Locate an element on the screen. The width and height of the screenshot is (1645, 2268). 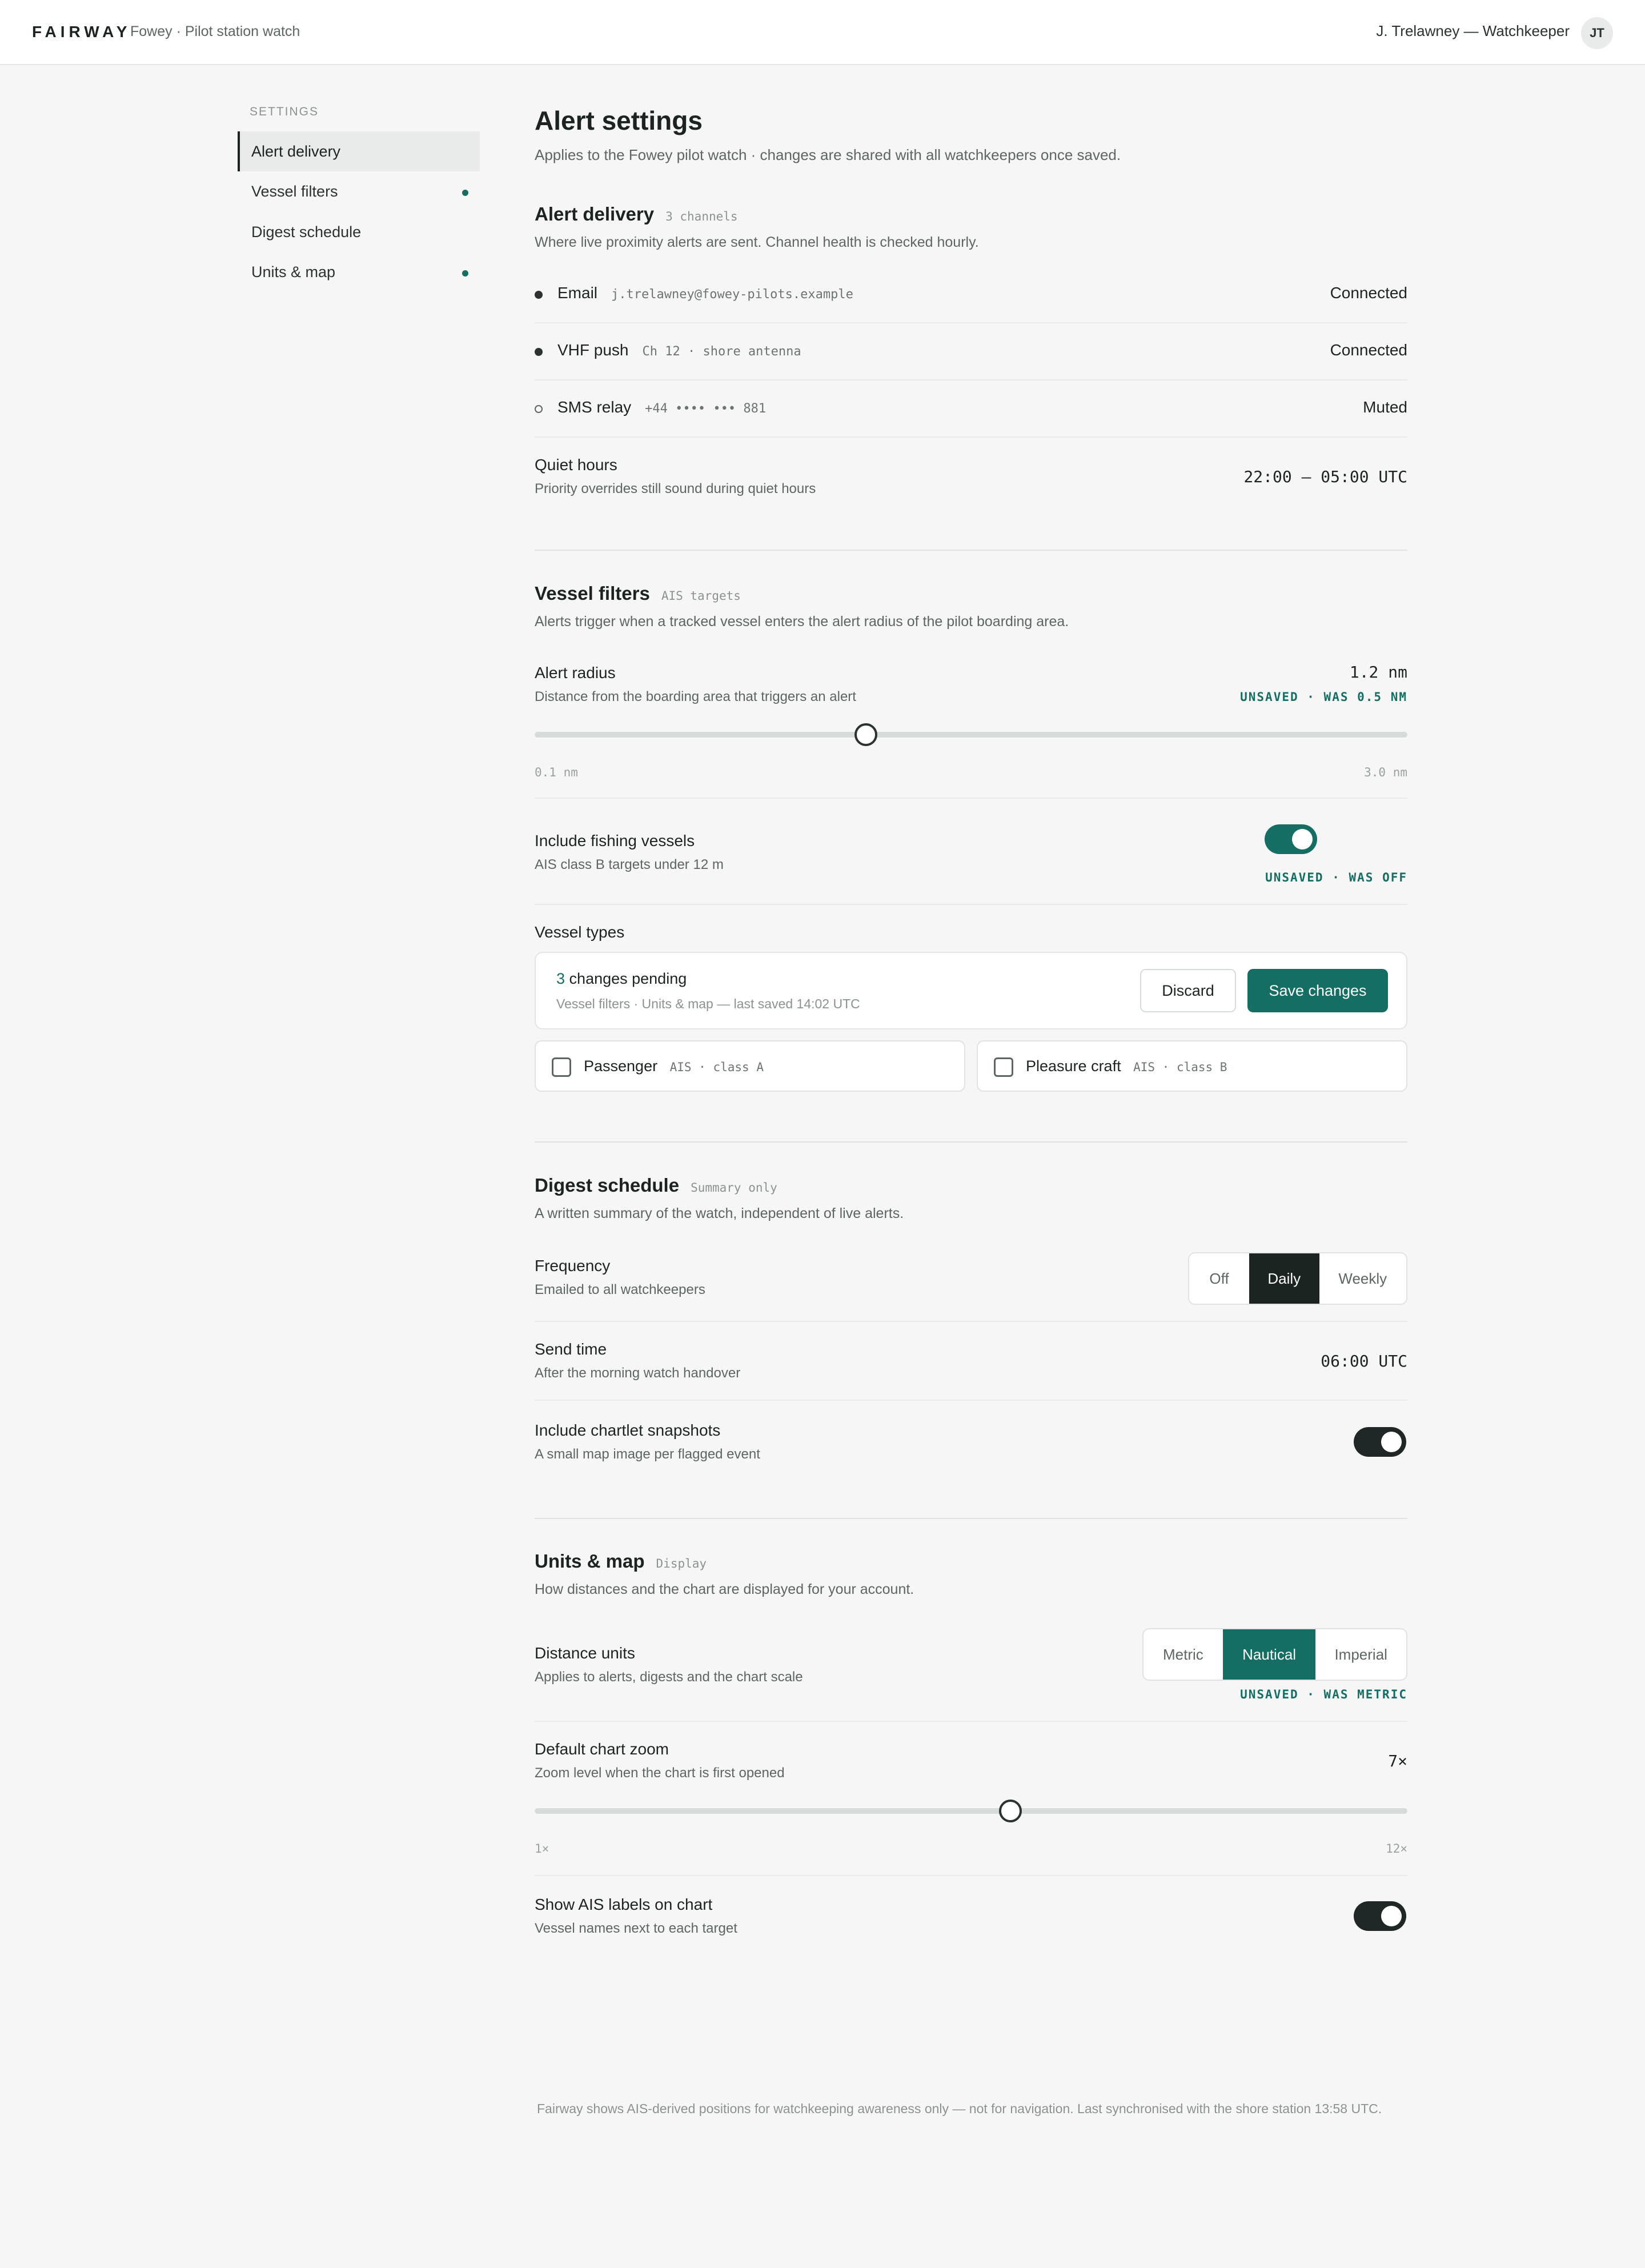
alert-radius-value: 1.2 nm is located at coordinates (1378, 672).